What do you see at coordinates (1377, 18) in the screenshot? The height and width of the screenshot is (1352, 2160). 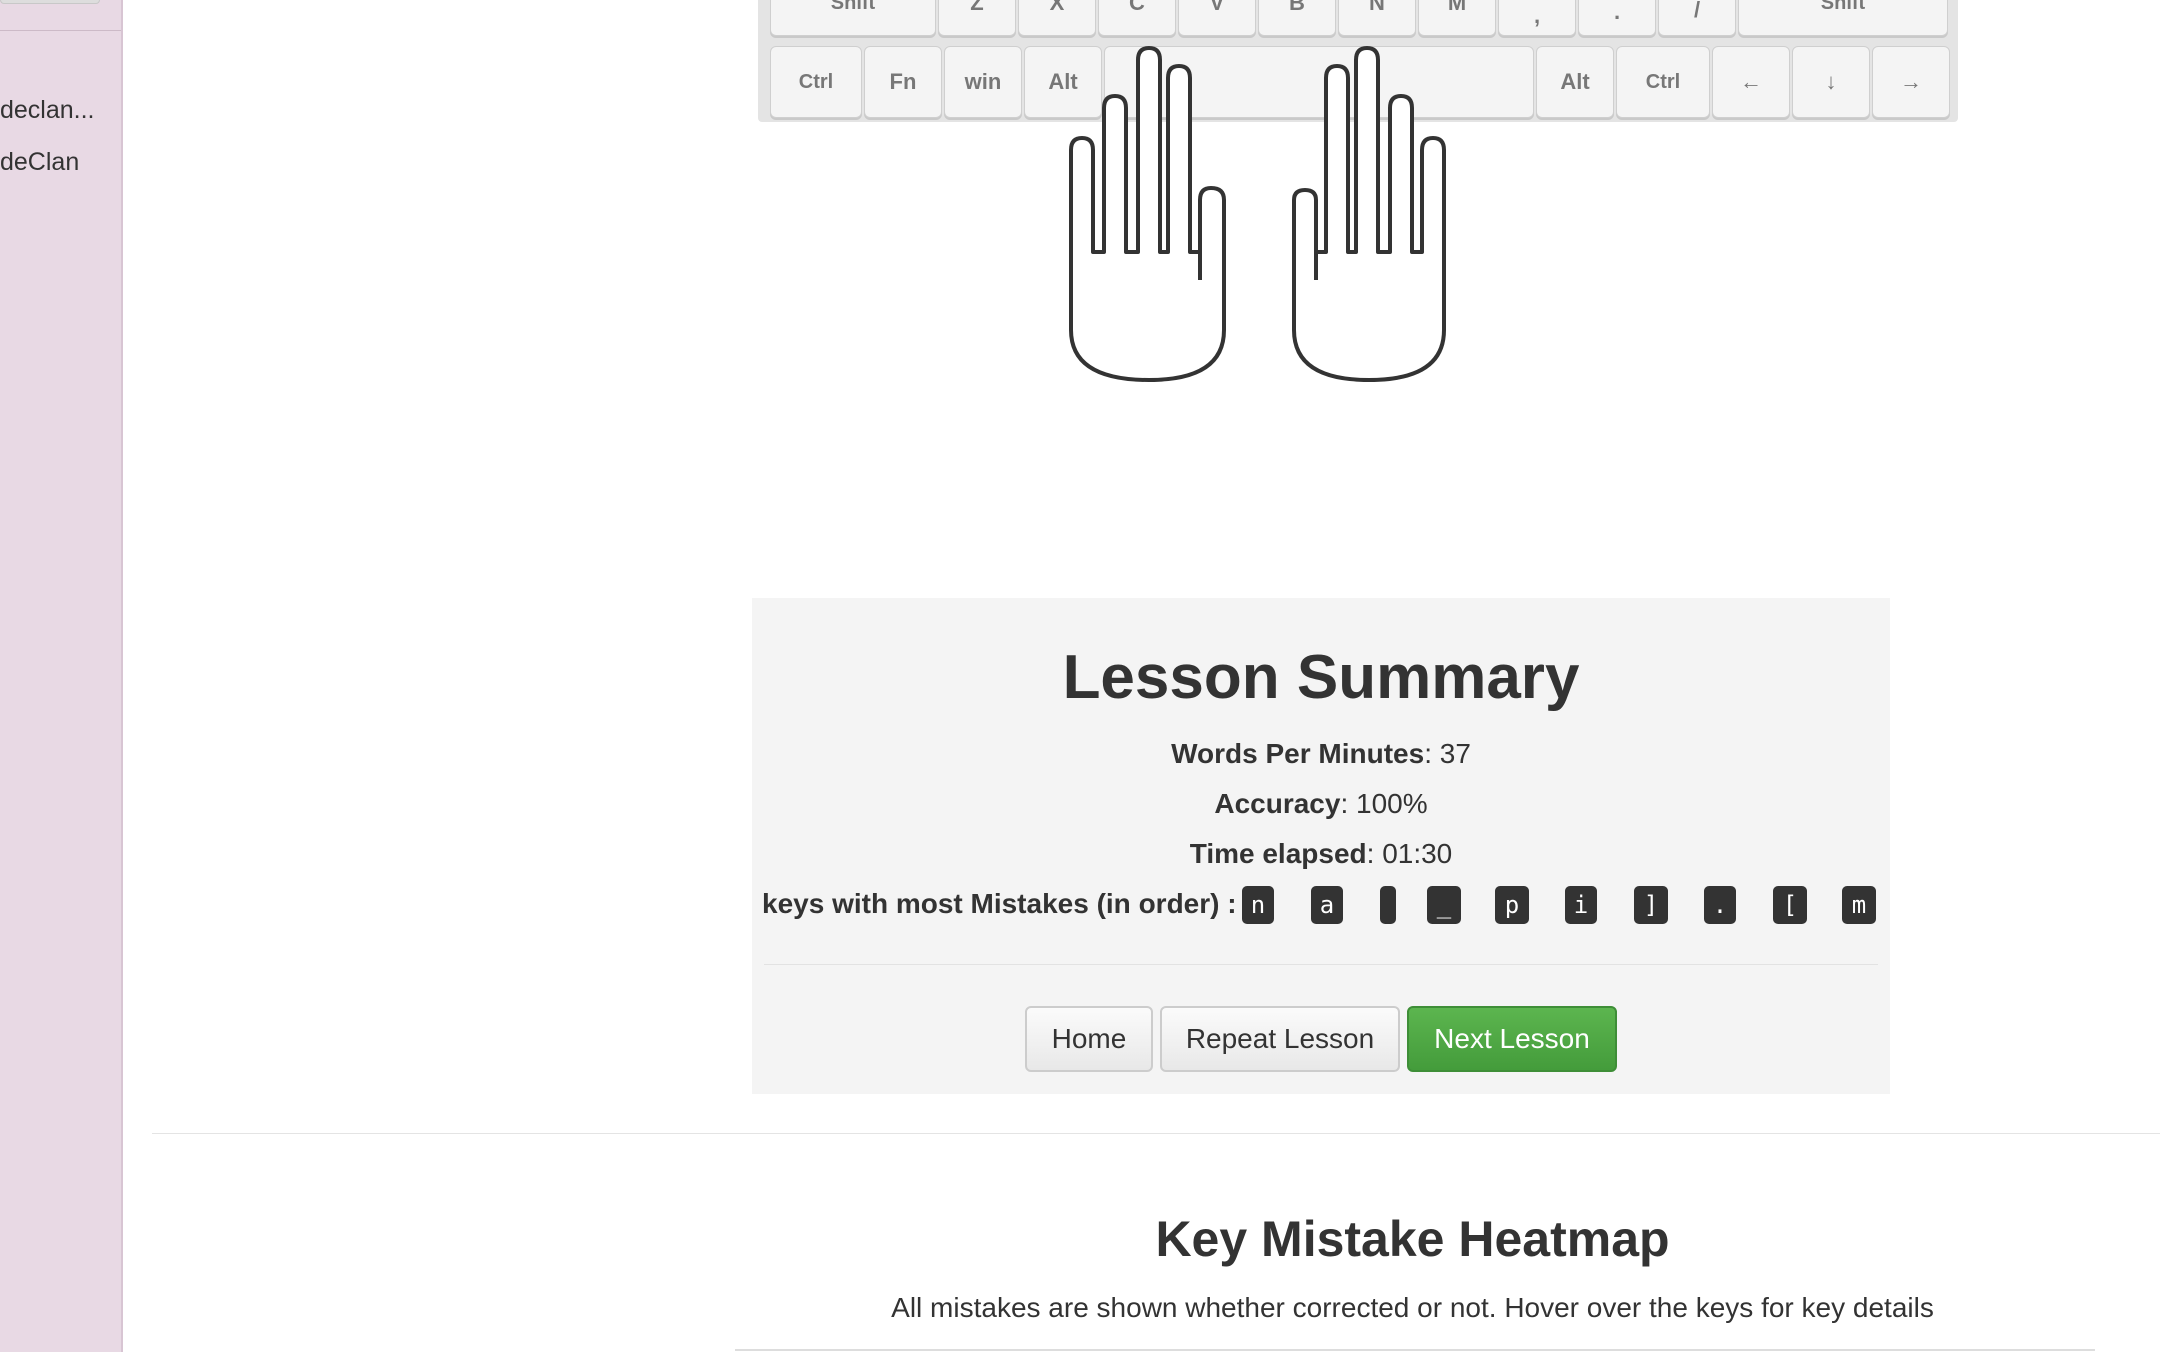 I see `key-n: N` at bounding box center [1377, 18].